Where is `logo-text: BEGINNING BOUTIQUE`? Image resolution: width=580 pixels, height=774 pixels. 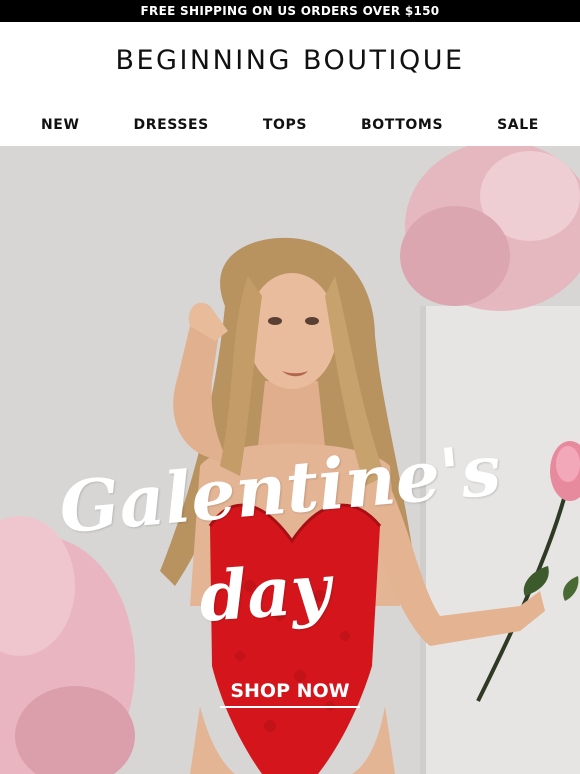
logo-text: BEGINNING BOUTIQUE is located at coordinates (290, 60).